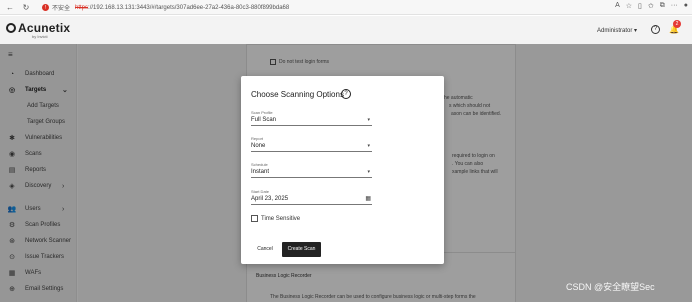 The image size is (692, 302). Describe the element at coordinates (260, 191) in the screenshot. I see `start-date-label: Start Date` at that location.